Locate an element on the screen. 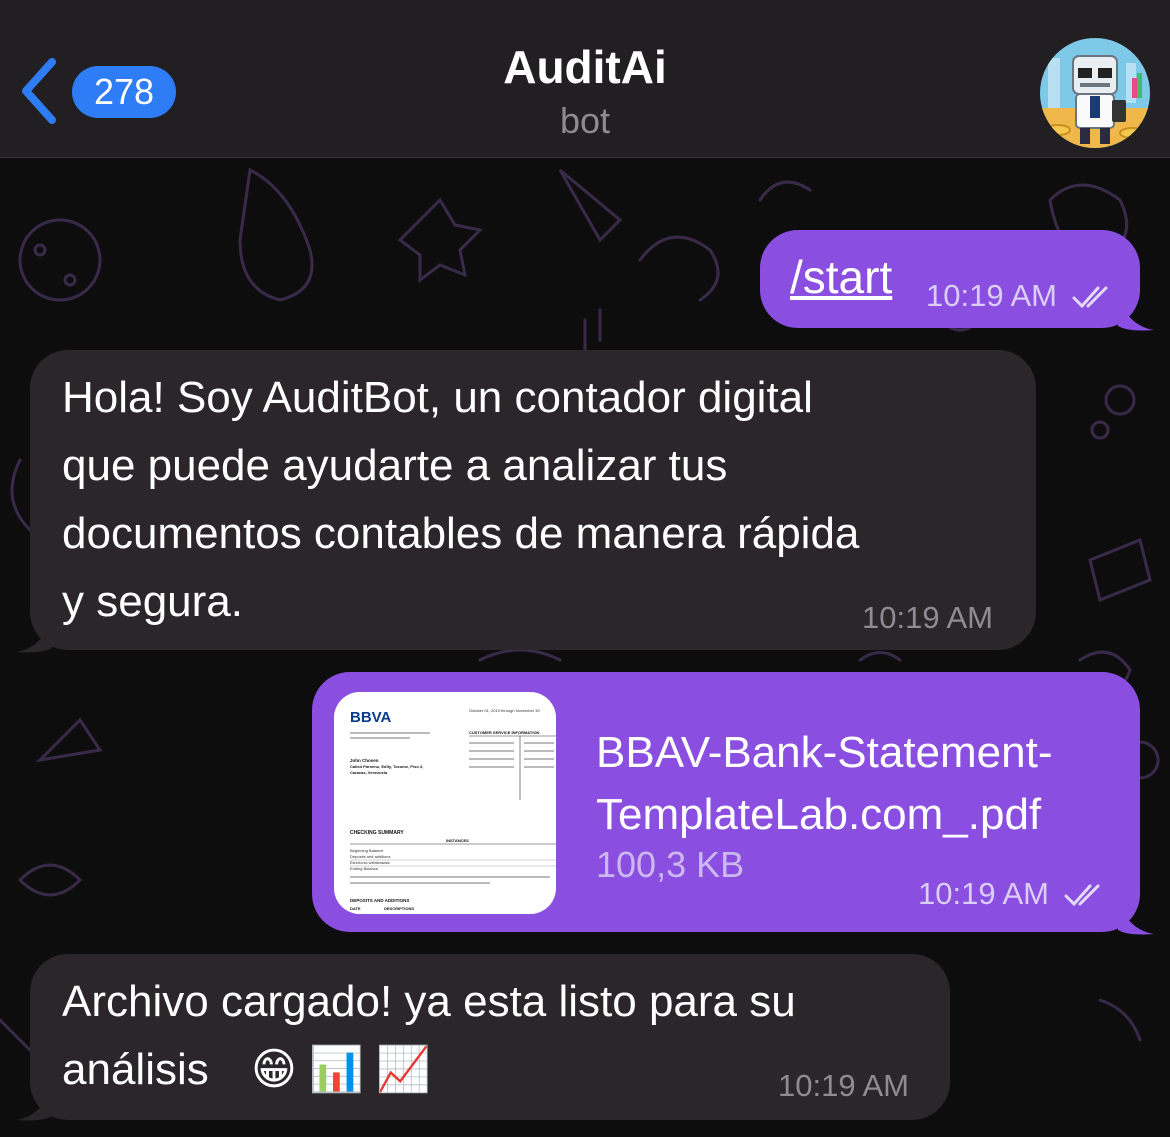 The image size is (1170, 1137). preview-account-holder: John Chosen is located at coordinates (364, 760).